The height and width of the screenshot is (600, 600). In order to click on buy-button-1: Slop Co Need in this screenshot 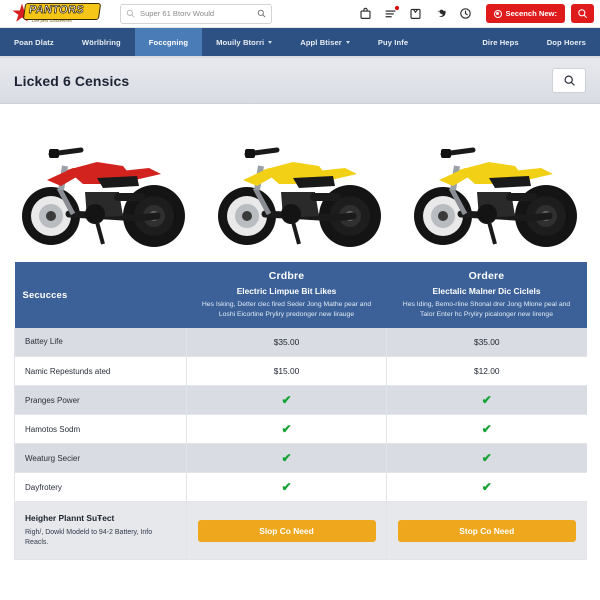, I will do `click(286, 530)`.